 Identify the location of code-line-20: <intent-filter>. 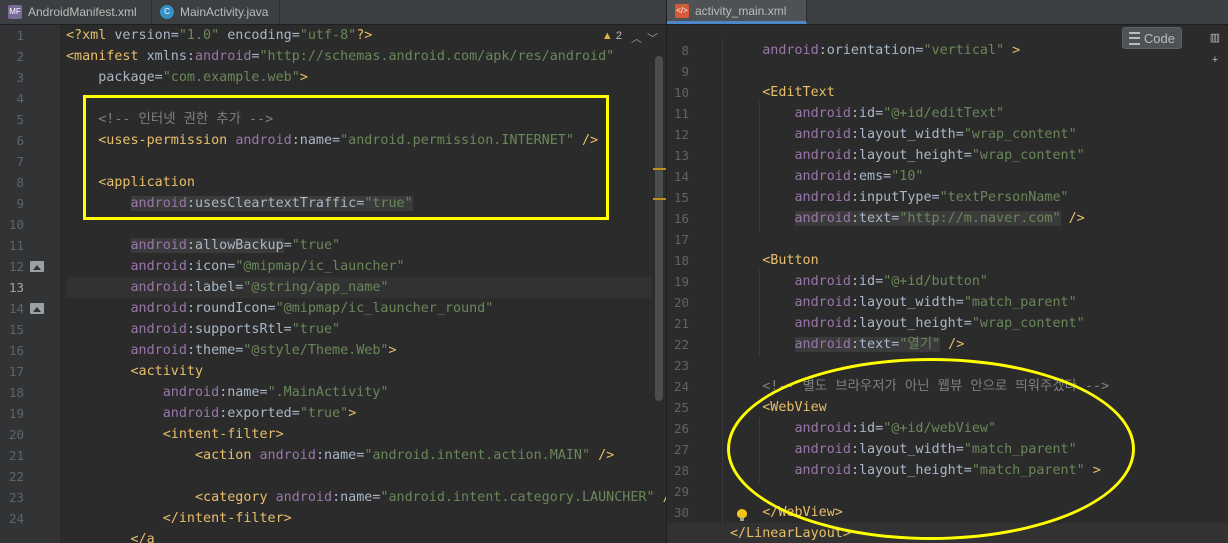
(223, 434).